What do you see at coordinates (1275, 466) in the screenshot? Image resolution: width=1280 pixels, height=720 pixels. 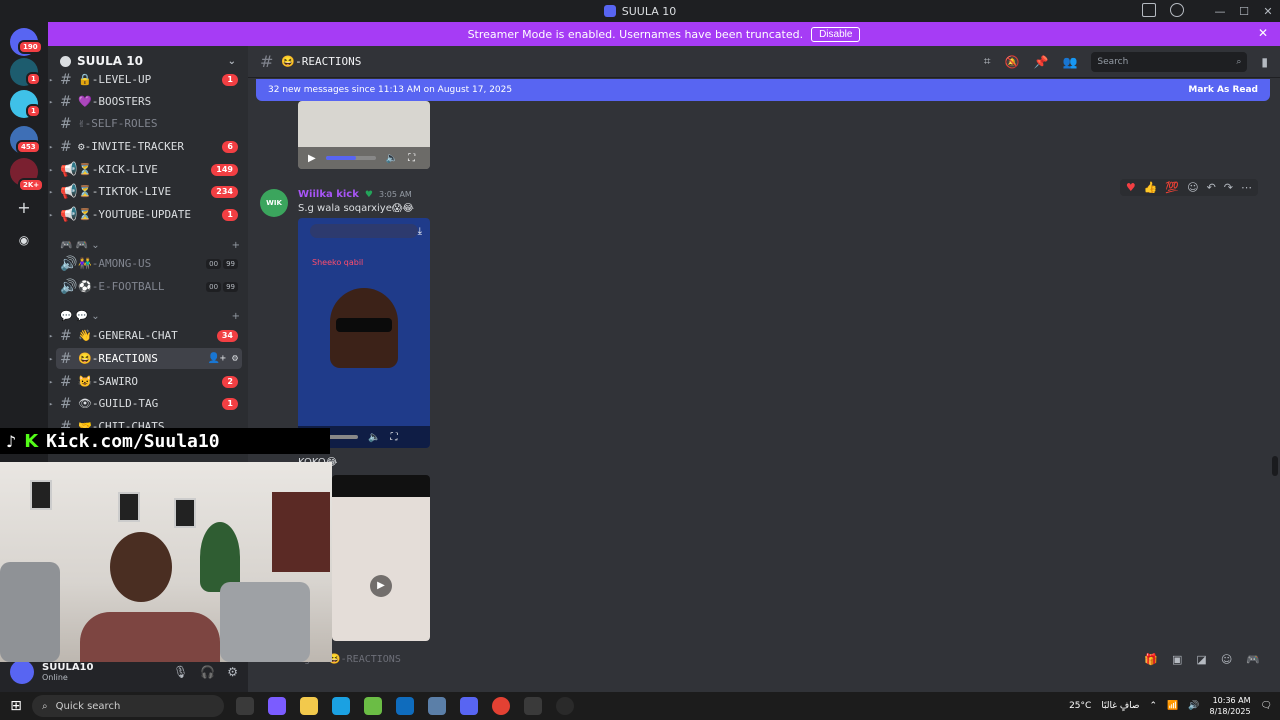 I see `scrollbar` at bounding box center [1275, 466].